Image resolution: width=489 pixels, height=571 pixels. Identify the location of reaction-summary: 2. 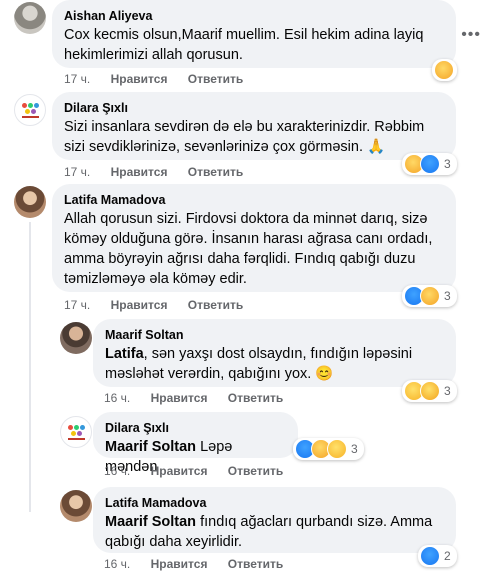
(437, 556).